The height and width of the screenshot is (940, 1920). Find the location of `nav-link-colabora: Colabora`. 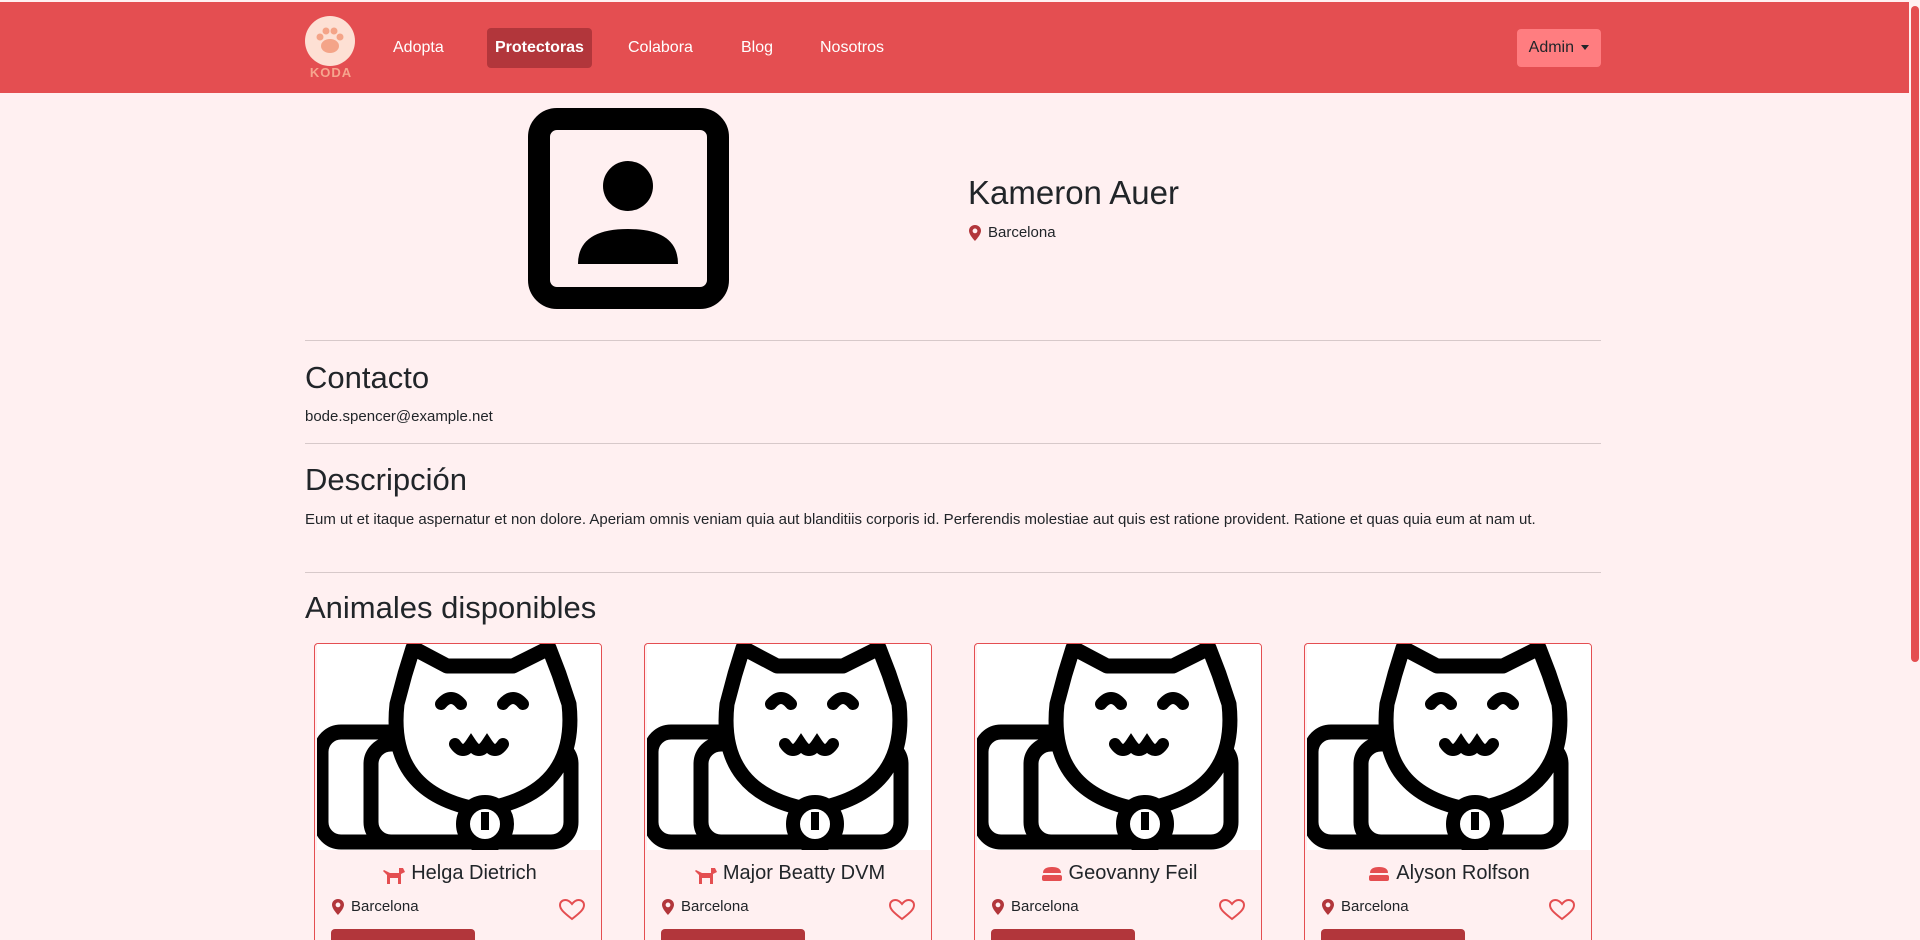

nav-link-colabora: Colabora is located at coordinates (660, 48).